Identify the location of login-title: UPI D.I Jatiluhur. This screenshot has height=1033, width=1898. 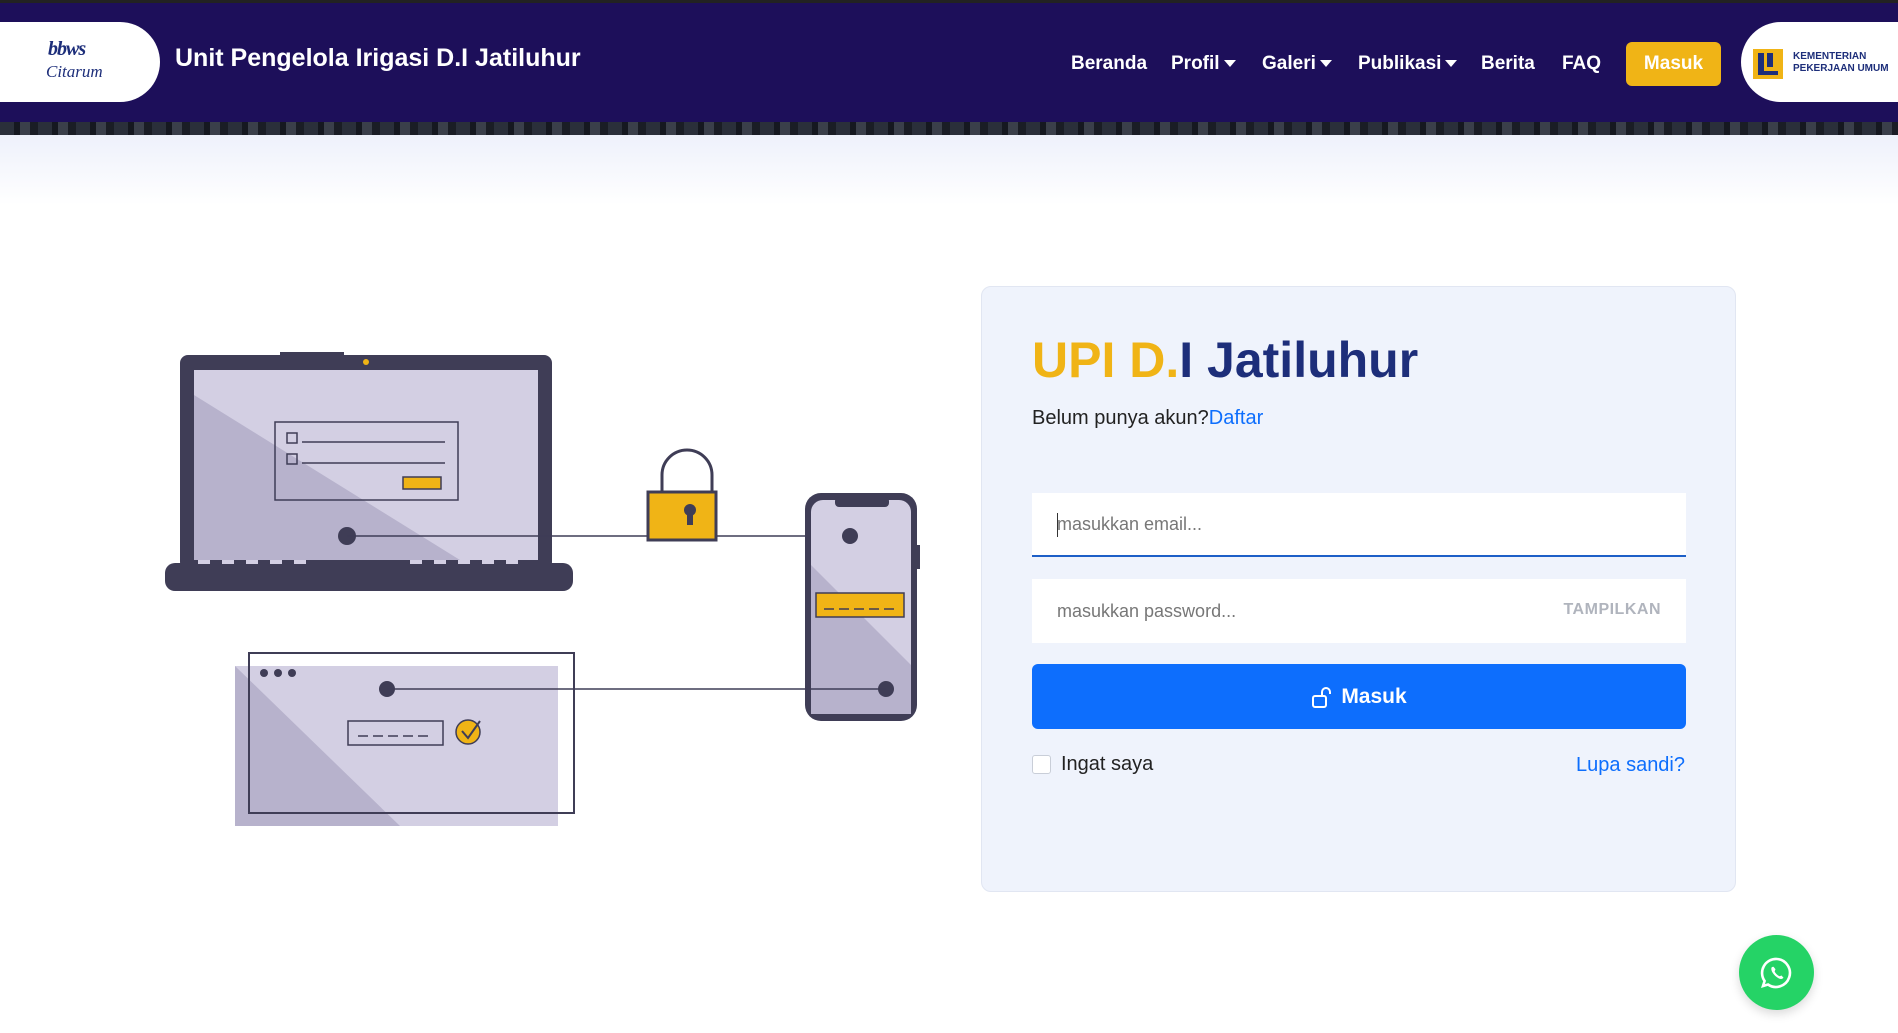
(1225, 360).